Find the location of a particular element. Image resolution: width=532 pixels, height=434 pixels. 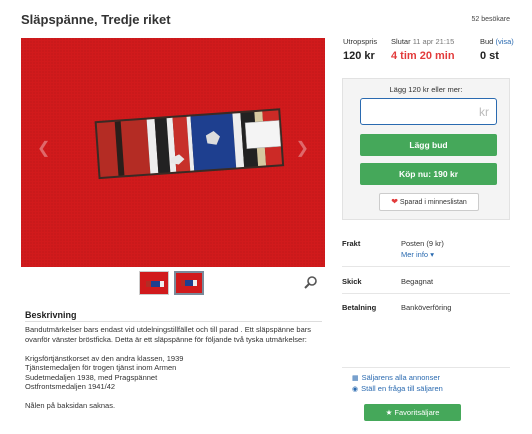

payment-value: Banköverföring is located at coordinates (426, 307).